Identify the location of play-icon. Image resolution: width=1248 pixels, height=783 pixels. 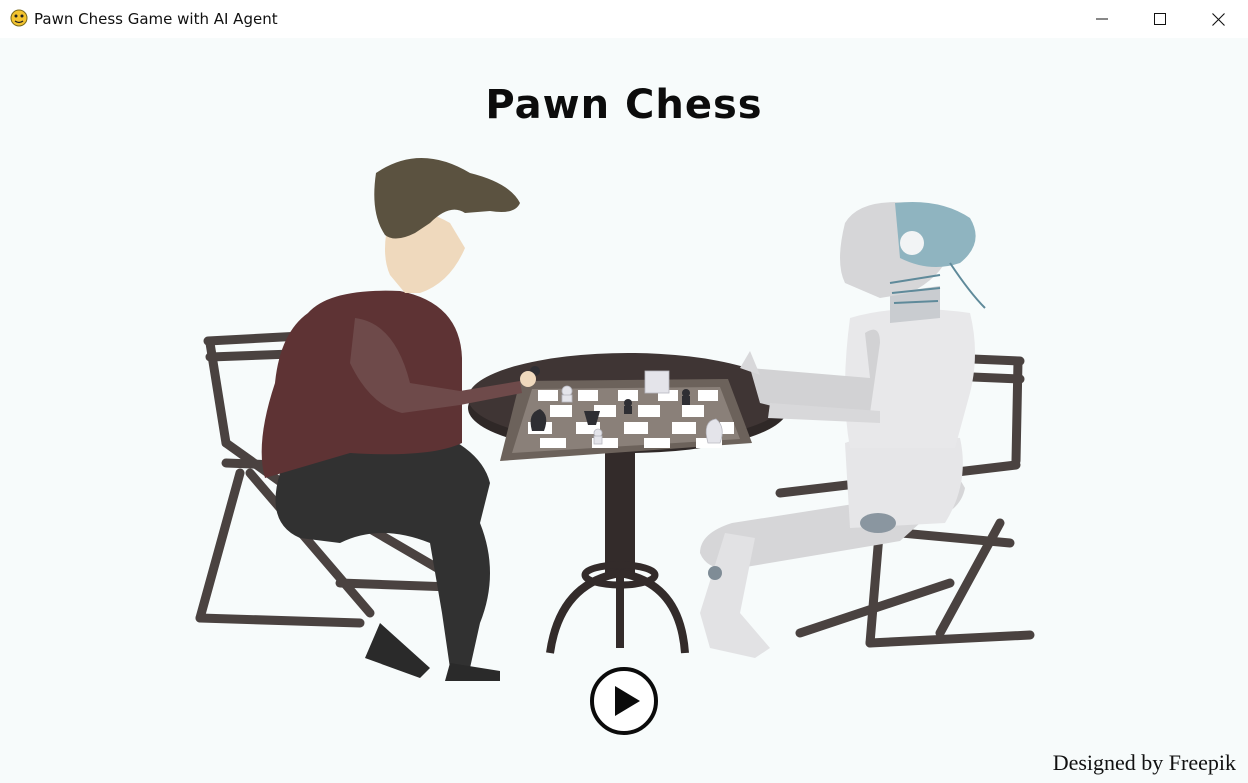
(624, 701).